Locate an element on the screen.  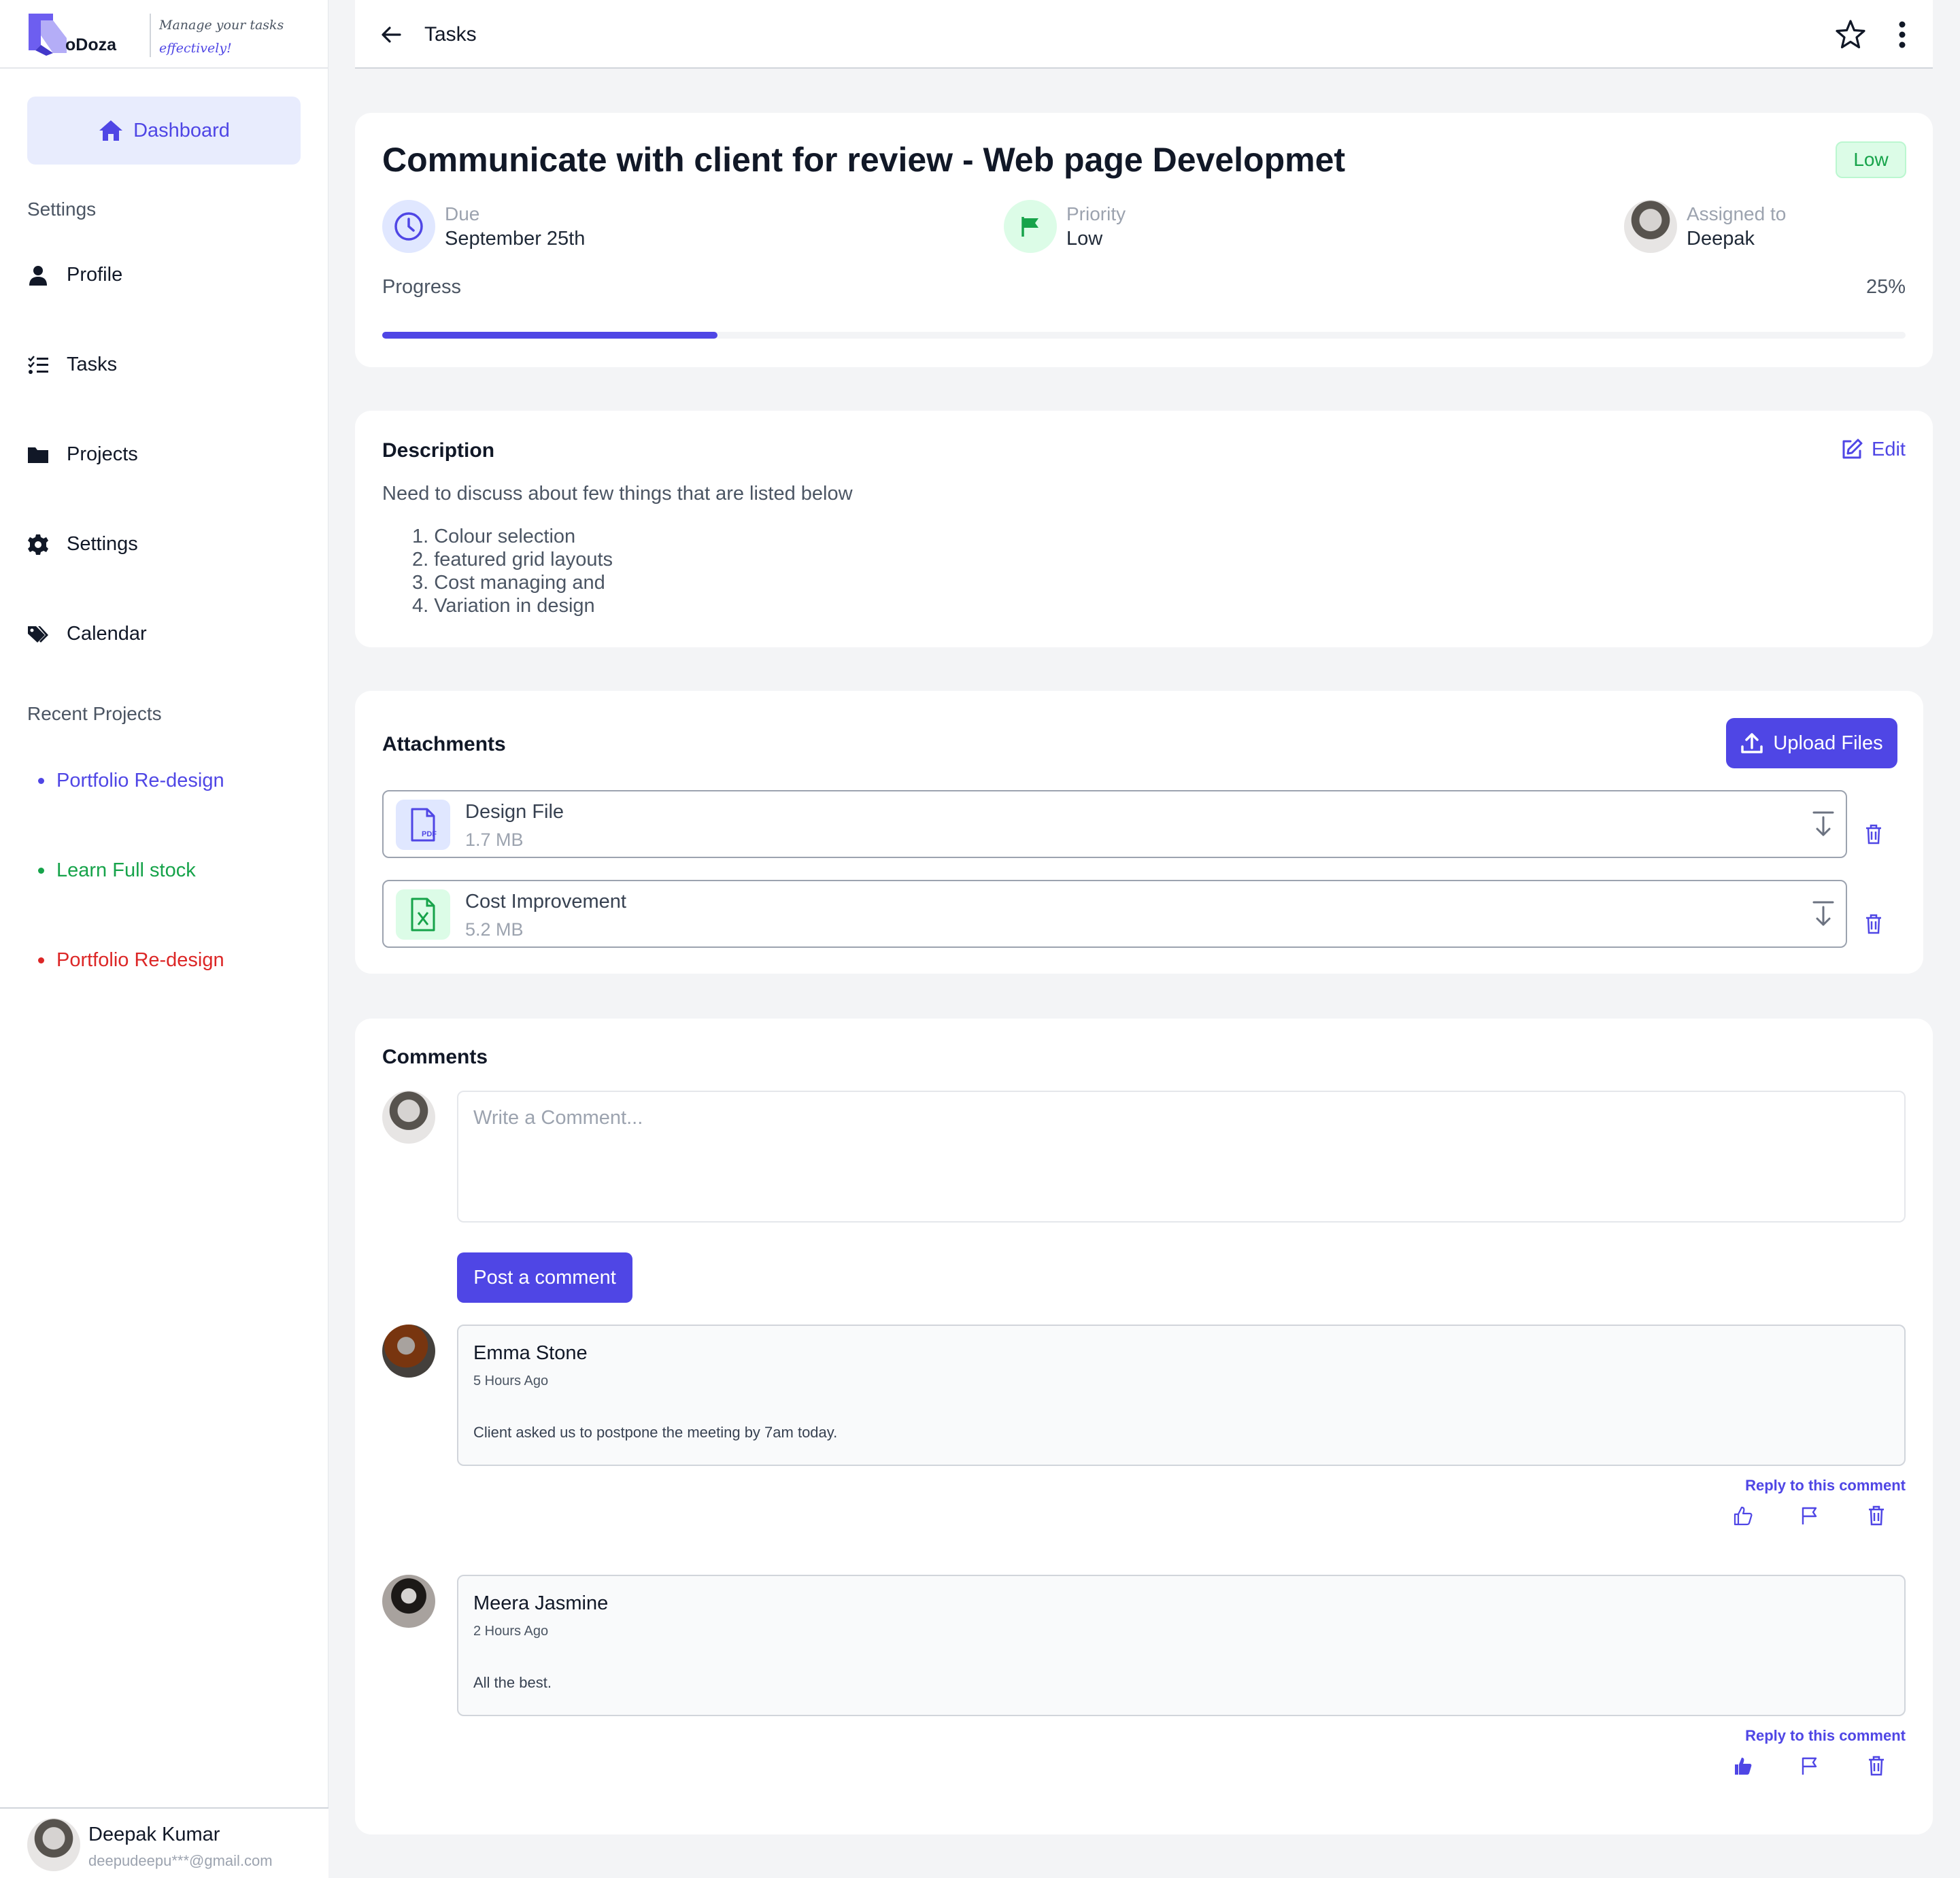
file-name: Design File is located at coordinates (514, 812).